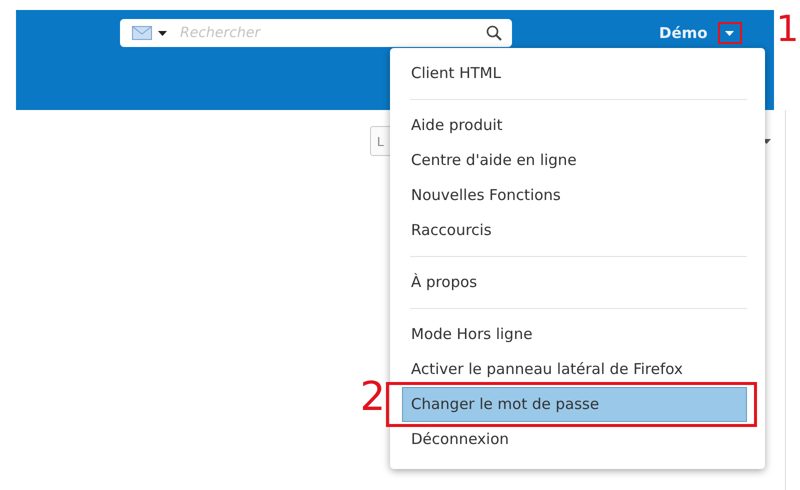  Describe the element at coordinates (574, 334) in the screenshot. I see `menu-item: Mode Hors ligne` at that location.